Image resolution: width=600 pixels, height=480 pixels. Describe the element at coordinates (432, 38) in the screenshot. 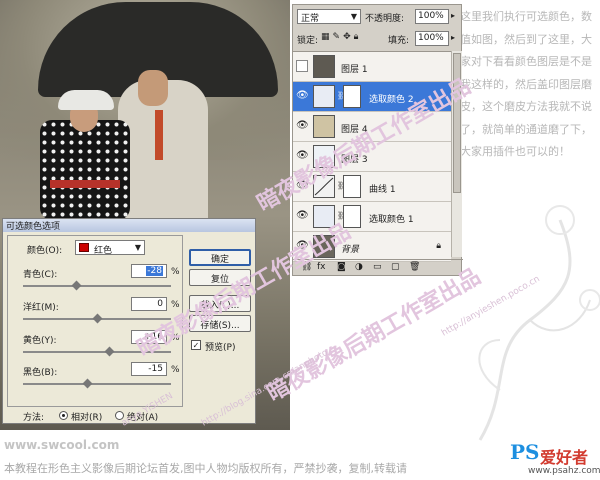

I see `fill-input: 100%` at that location.